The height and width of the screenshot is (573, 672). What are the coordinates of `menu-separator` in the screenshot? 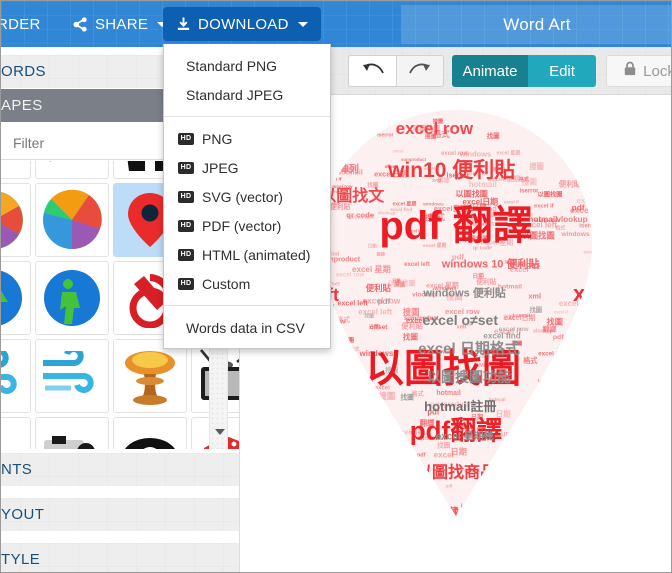 It's located at (247, 116).